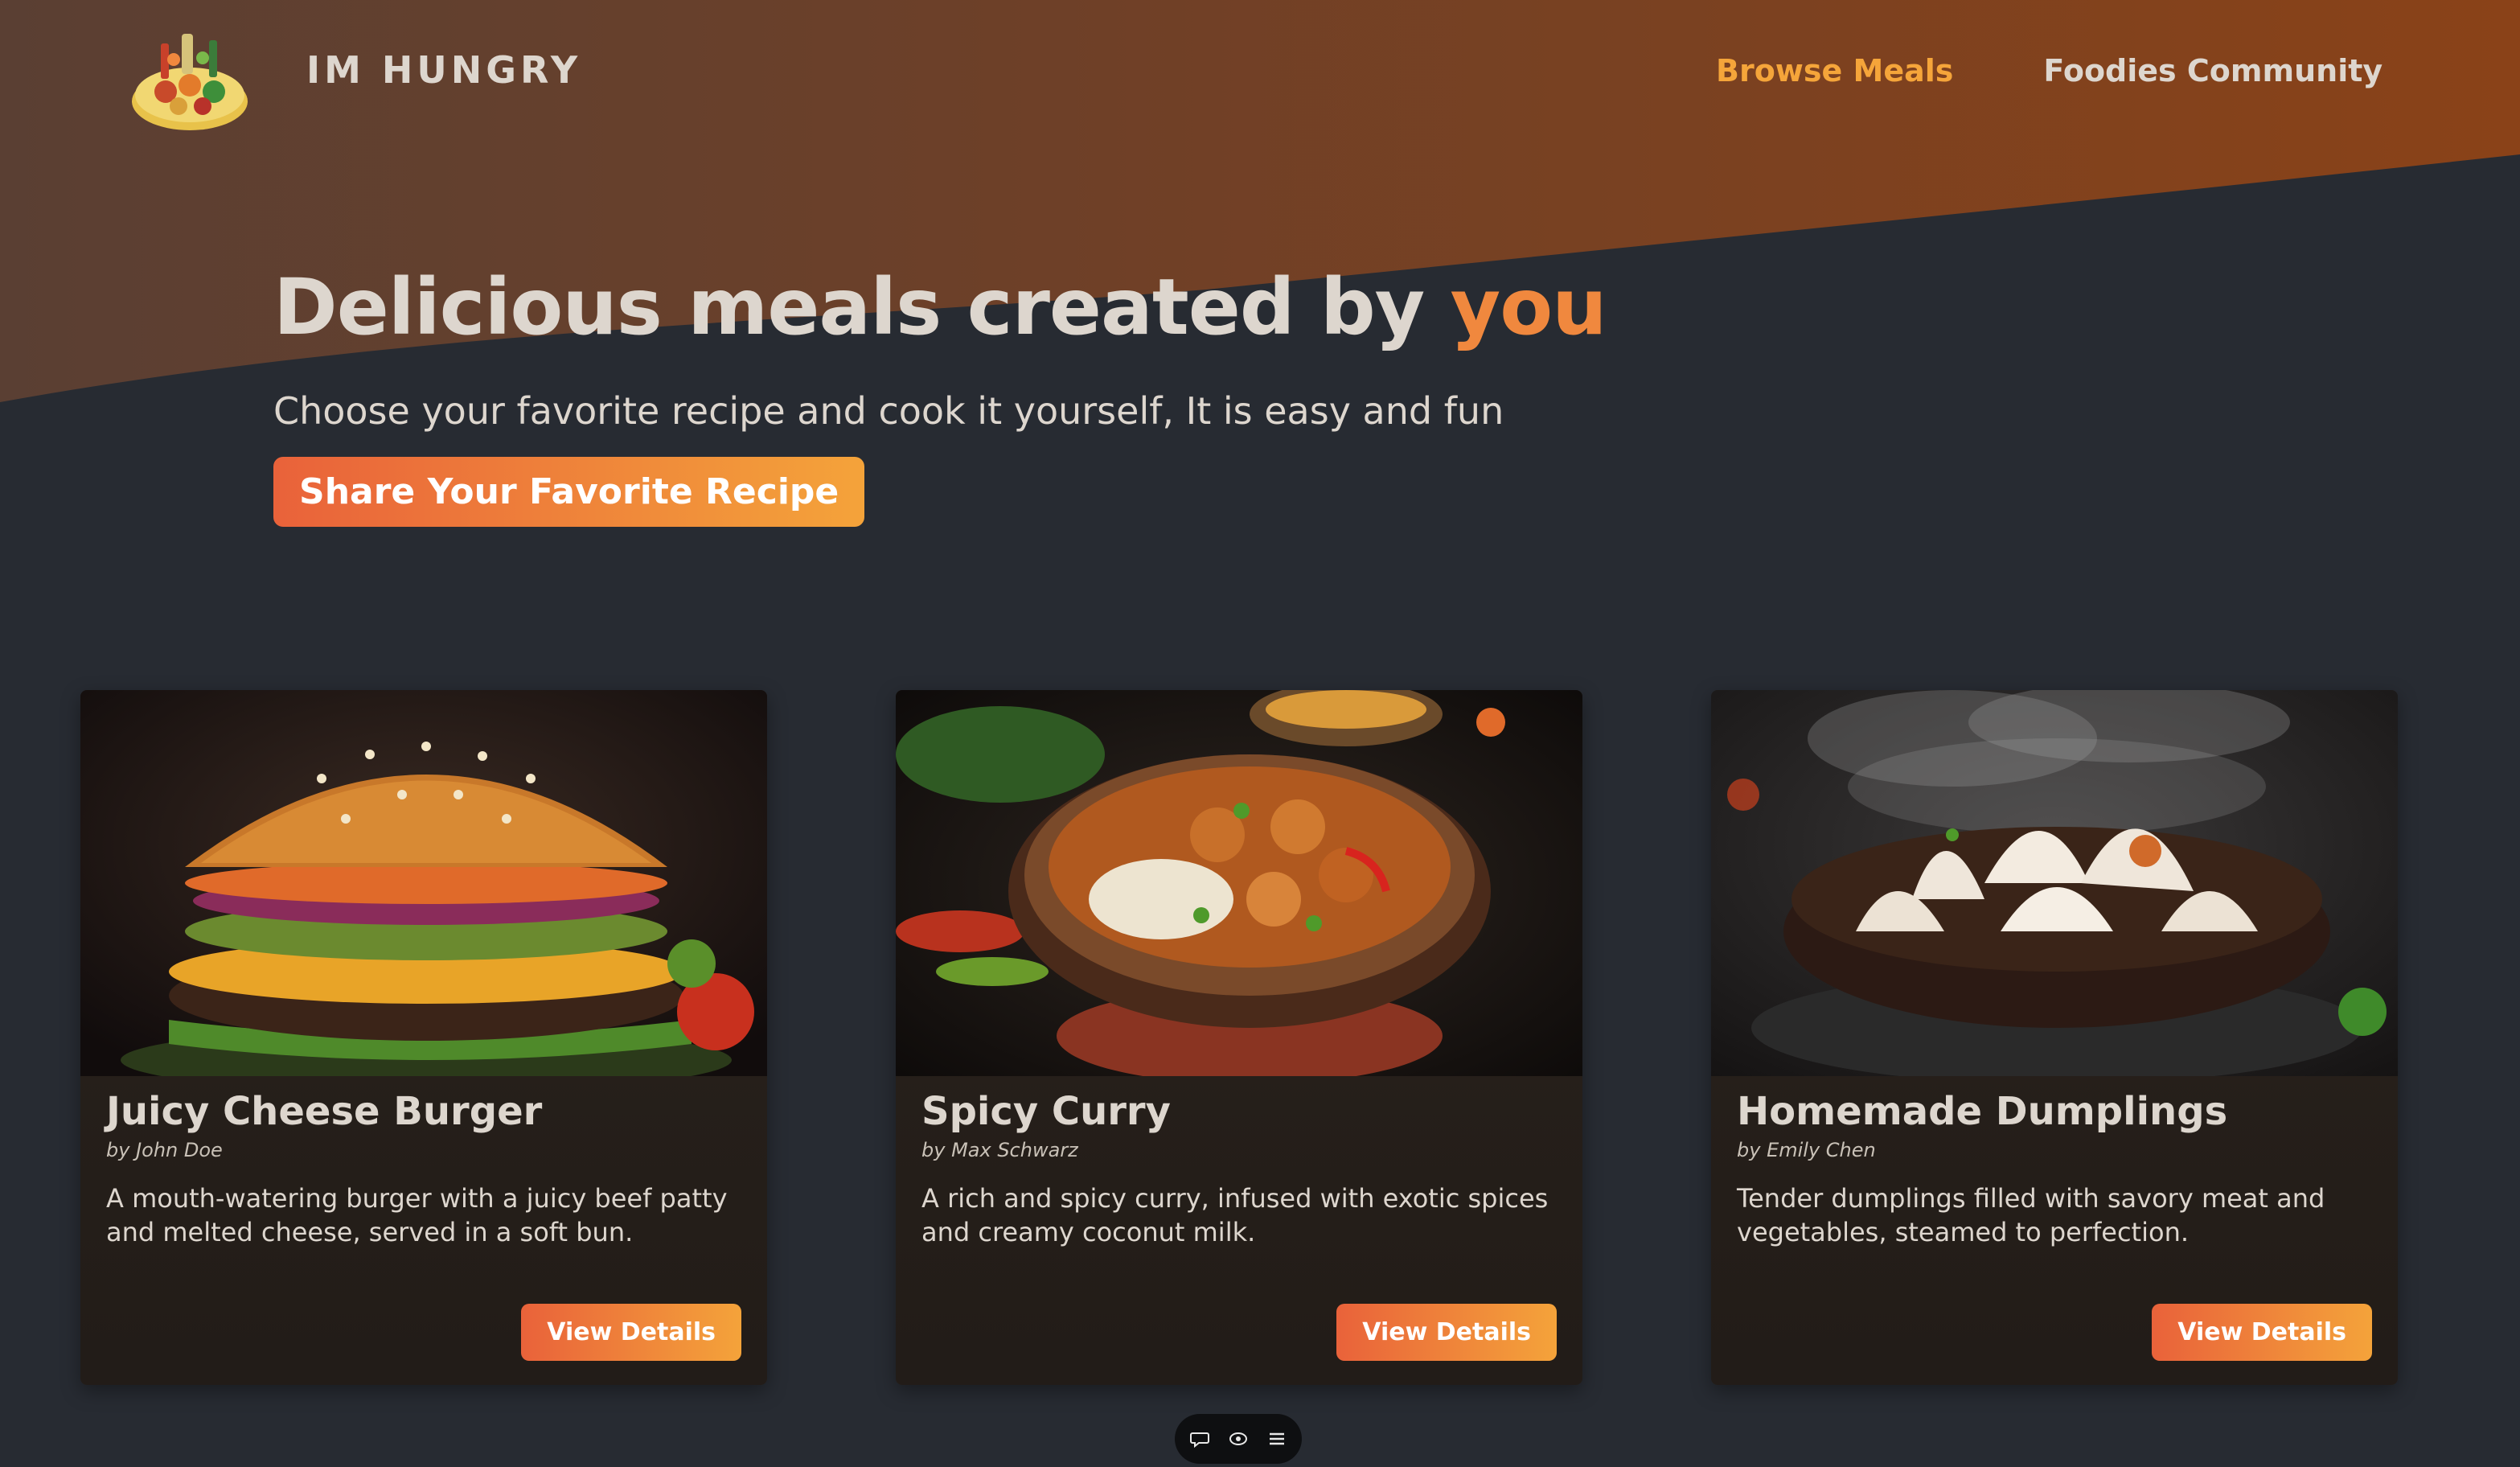 Image resolution: width=2520 pixels, height=1467 pixels. I want to click on curry-image, so click(1239, 883).